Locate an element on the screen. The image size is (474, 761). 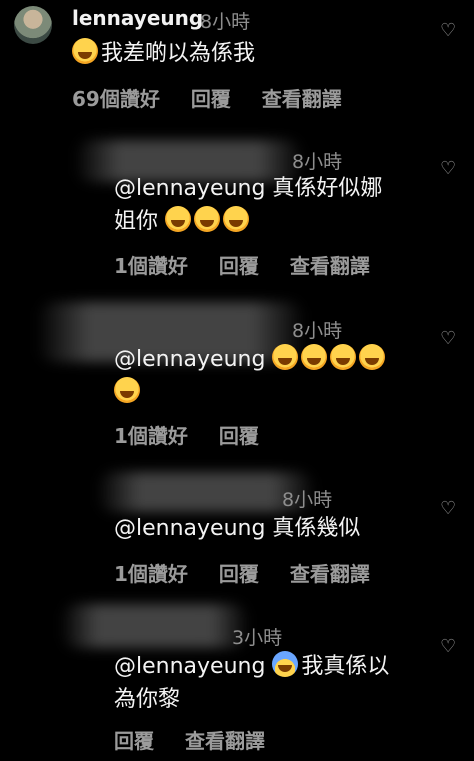
comment-time: 3小時 is located at coordinates (257, 638).